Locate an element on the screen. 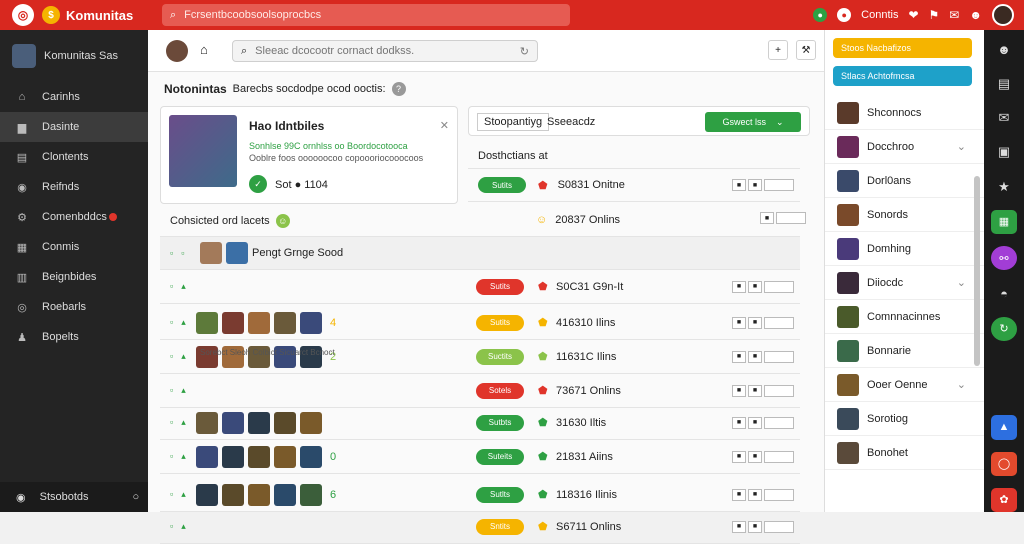  row-pill: Suteits is located at coordinates (500, 456).